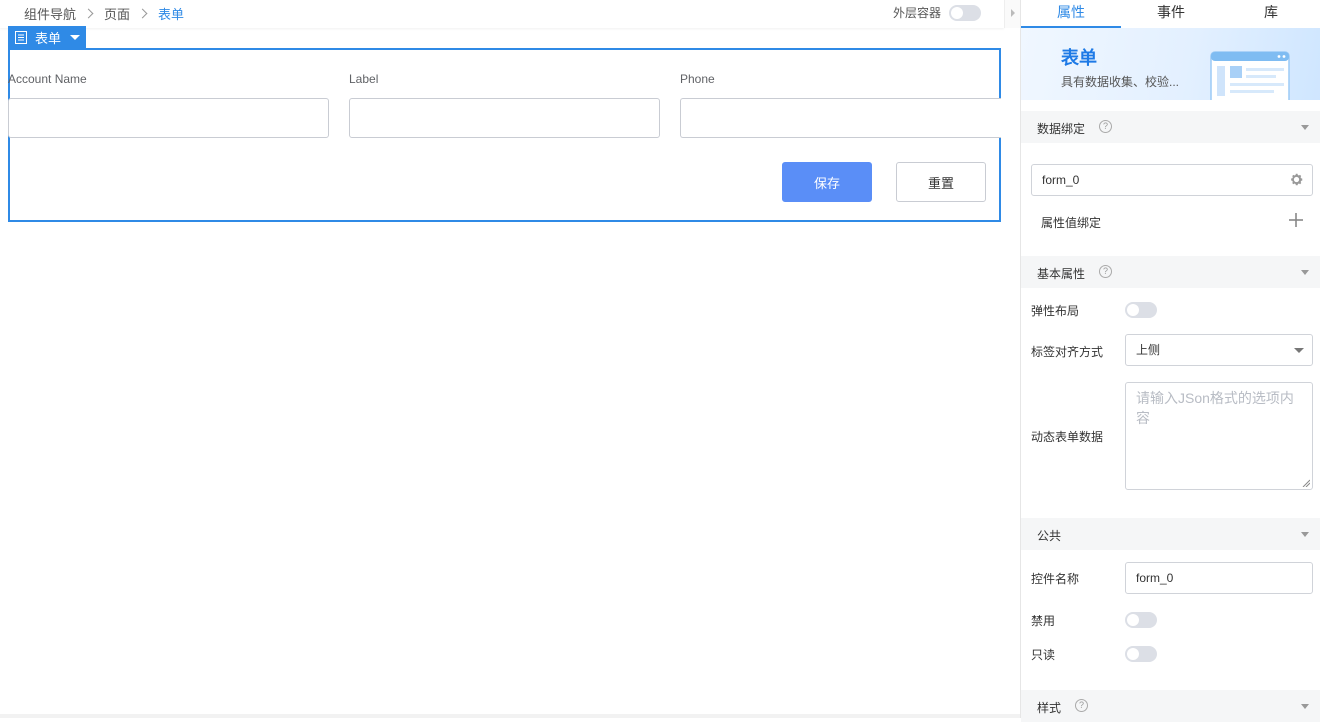  What do you see at coordinates (21, 37) in the screenshot?
I see `form-doc-icon` at bounding box center [21, 37].